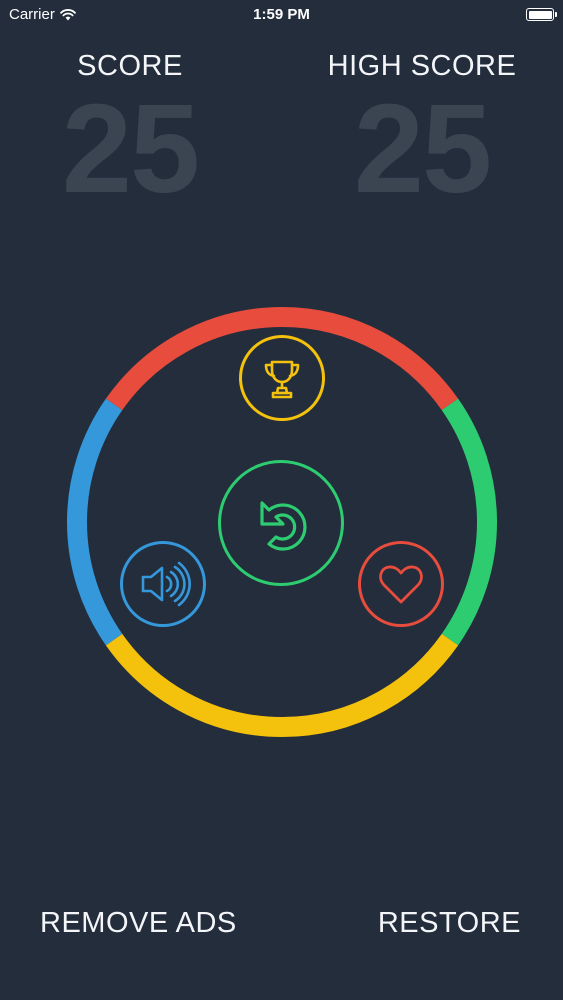 This screenshot has width=563, height=1000. Describe the element at coordinates (283, 526) in the screenshot. I see `replay-icon` at that location.